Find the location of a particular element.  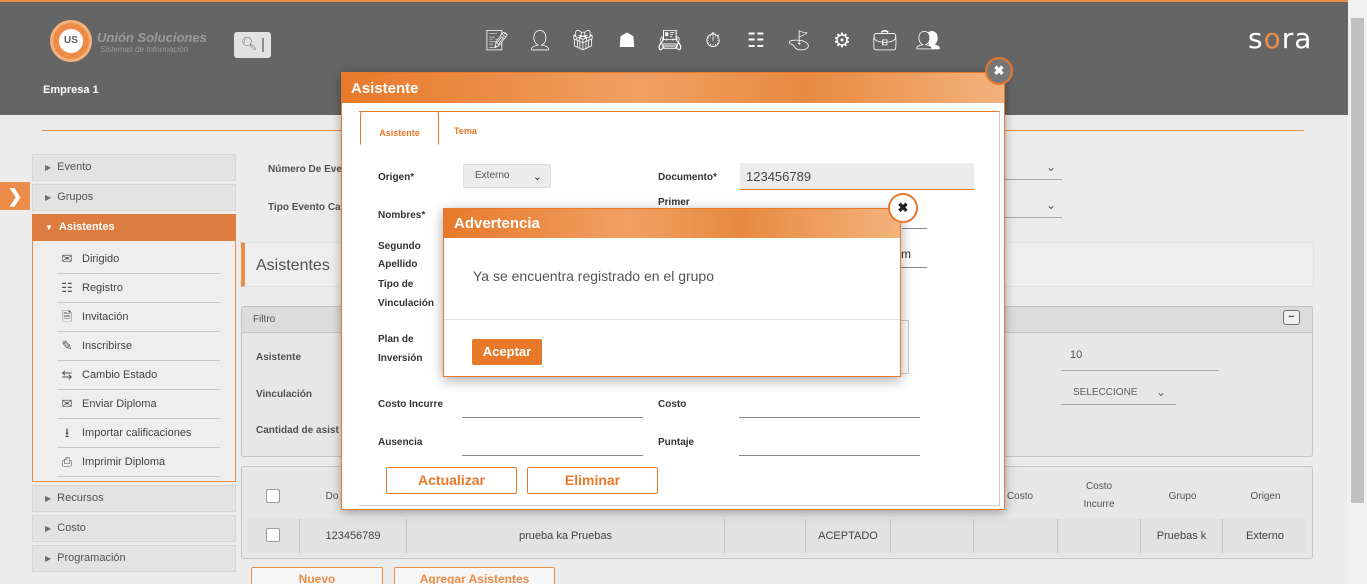

aceptar-button: Aceptar is located at coordinates (507, 352).